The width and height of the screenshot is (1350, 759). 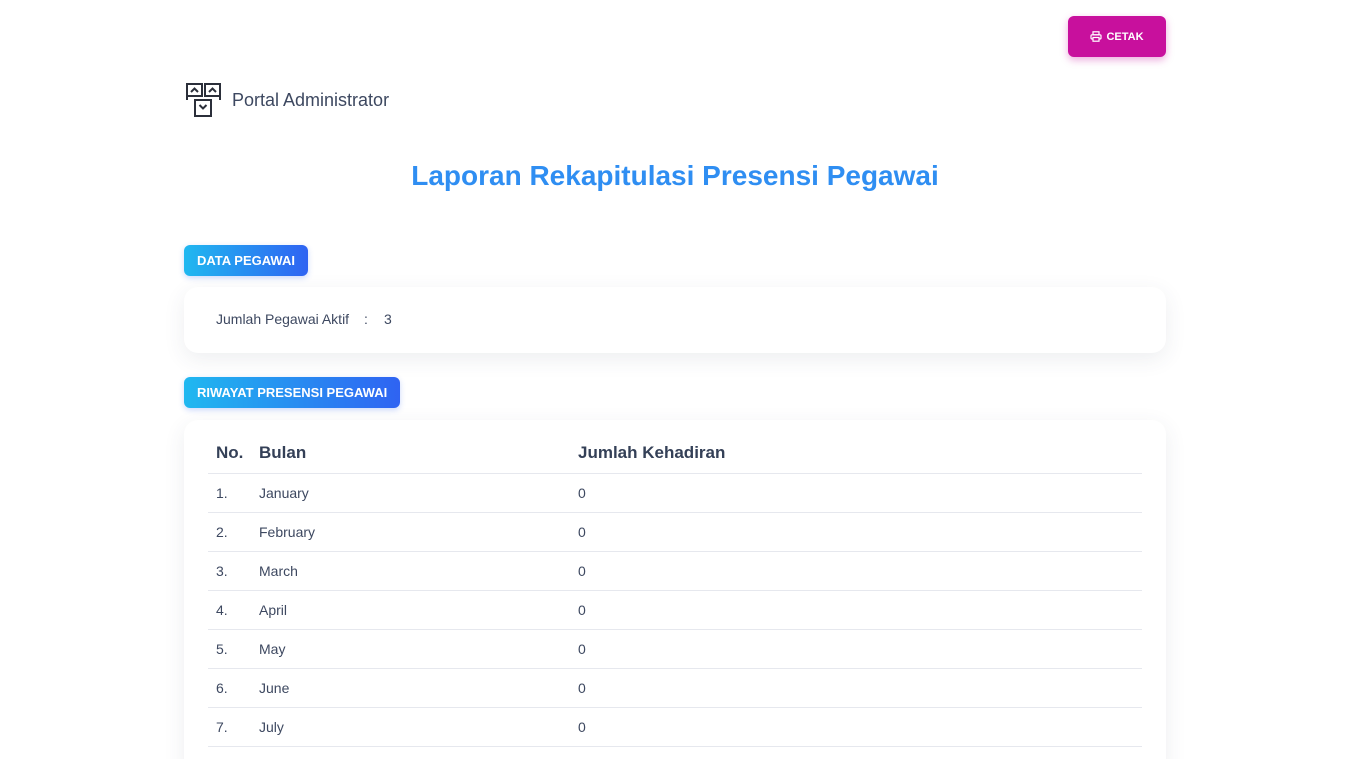 I want to click on active-employees-value: 3, so click(x=388, y=319).